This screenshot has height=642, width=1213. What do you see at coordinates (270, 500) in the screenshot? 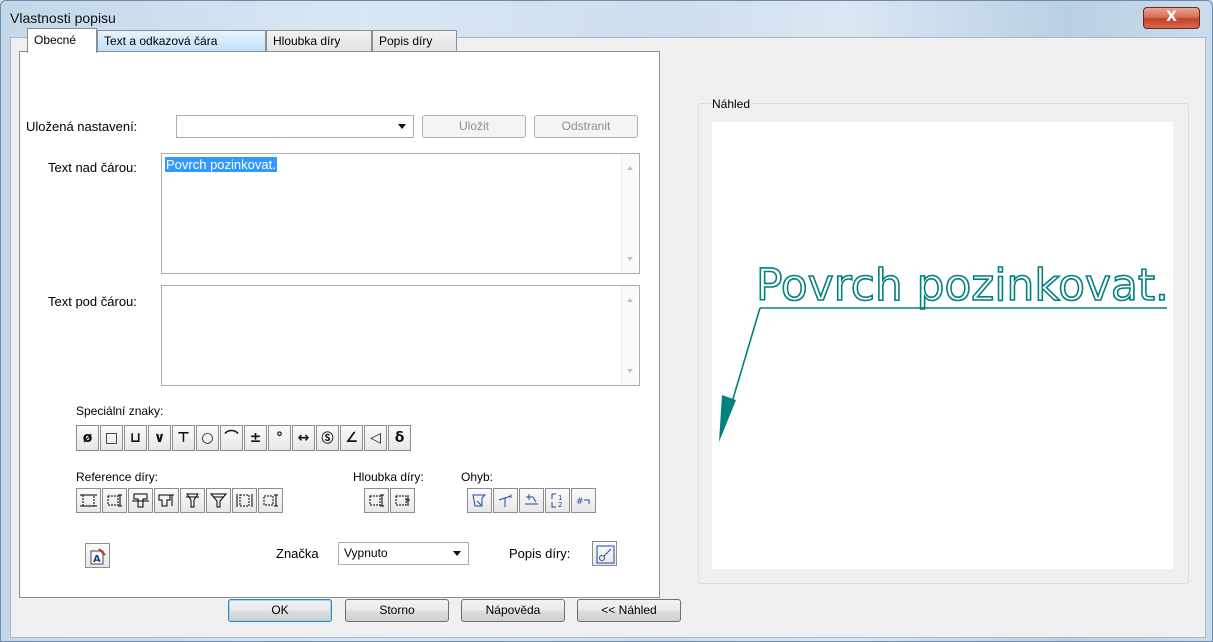
I see `hole-ref-8-icon` at bounding box center [270, 500].